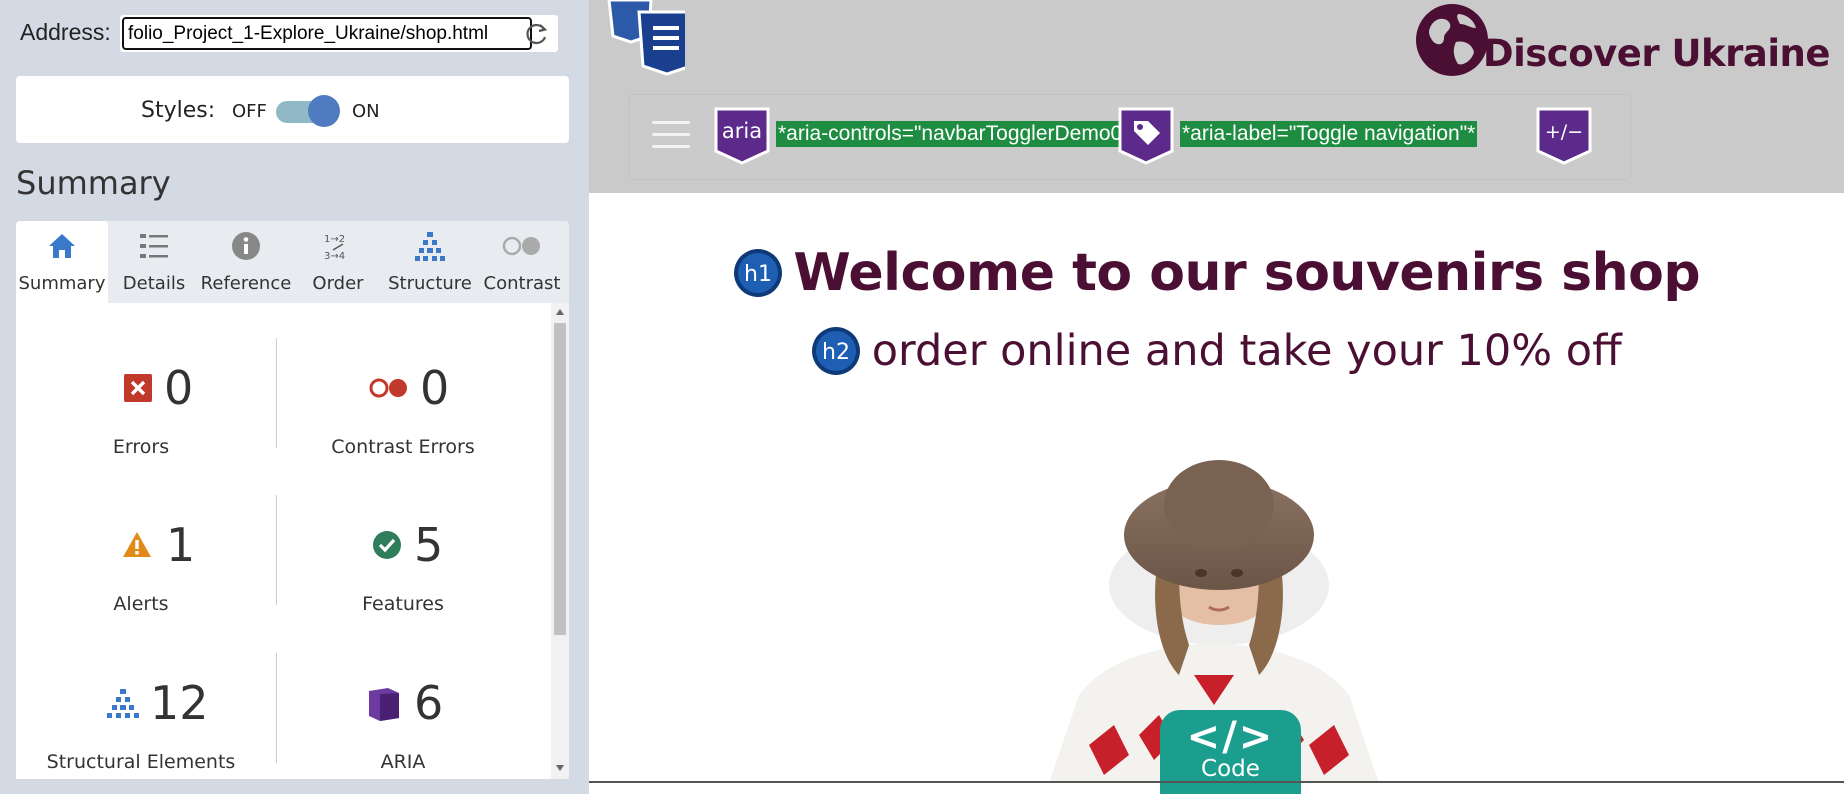 Image resolution: width=1844 pixels, height=794 pixels. What do you see at coordinates (246, 262) in the screenshot?
I see `tab-reference: Reference` at bounding box center [246, 262].